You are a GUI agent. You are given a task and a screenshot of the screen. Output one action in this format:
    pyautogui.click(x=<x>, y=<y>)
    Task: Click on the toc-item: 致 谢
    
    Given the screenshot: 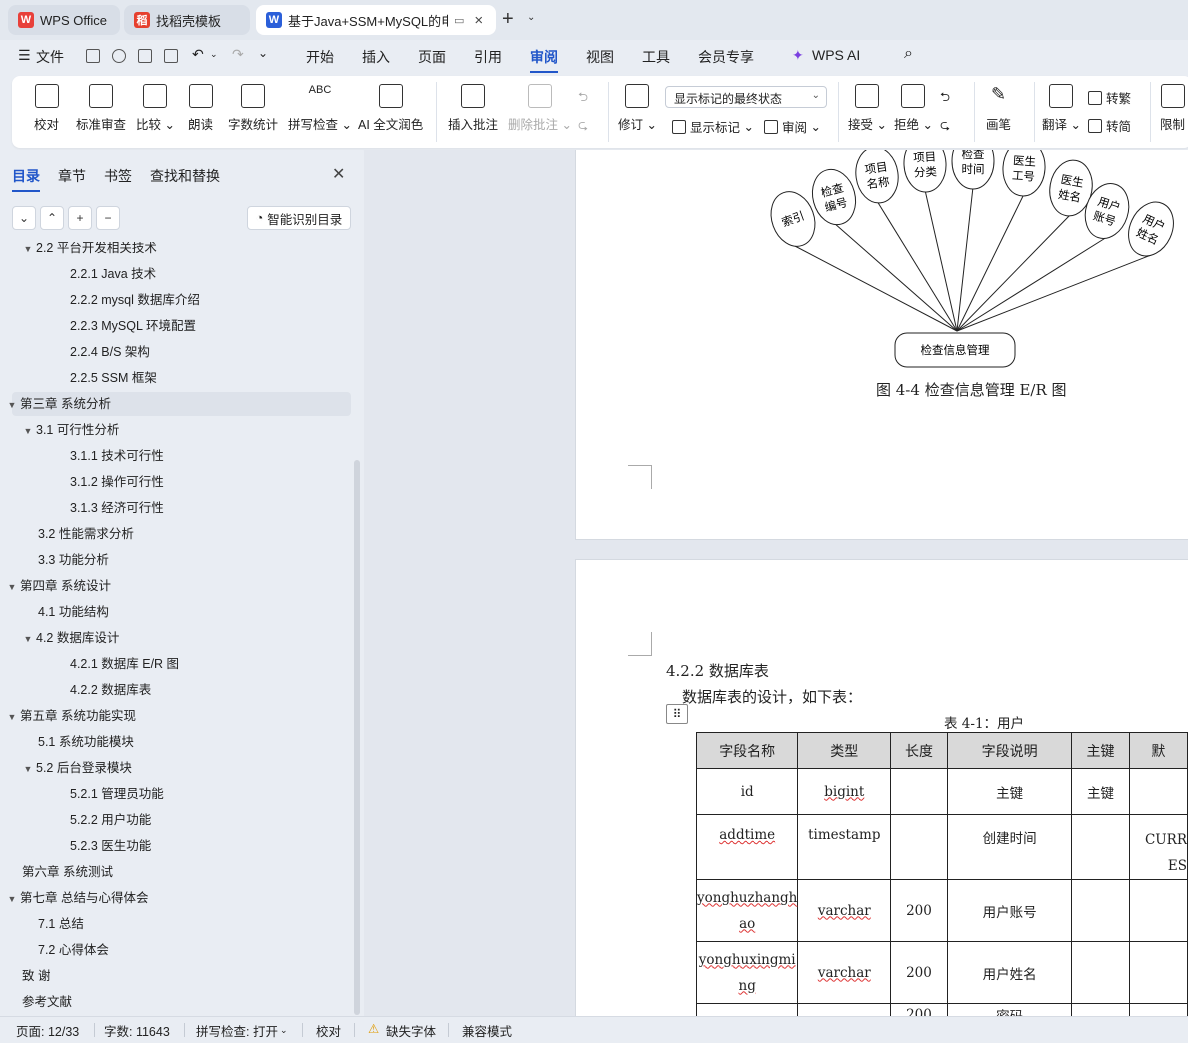 What is the action you would take?
    pyautogui.click(x=176, y=976)
    